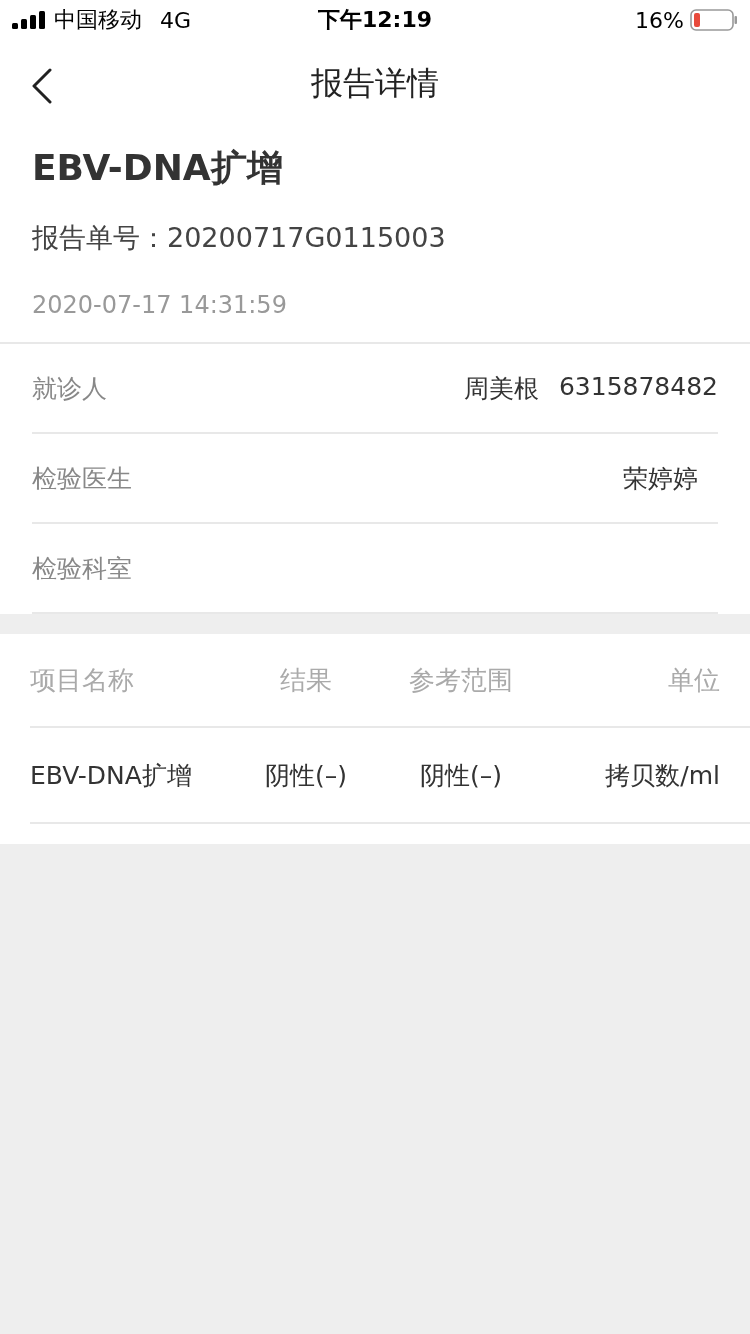 The image size is (750, 1334). I want to click on report-title: EBV-DNA扩增, so click(158, 168).